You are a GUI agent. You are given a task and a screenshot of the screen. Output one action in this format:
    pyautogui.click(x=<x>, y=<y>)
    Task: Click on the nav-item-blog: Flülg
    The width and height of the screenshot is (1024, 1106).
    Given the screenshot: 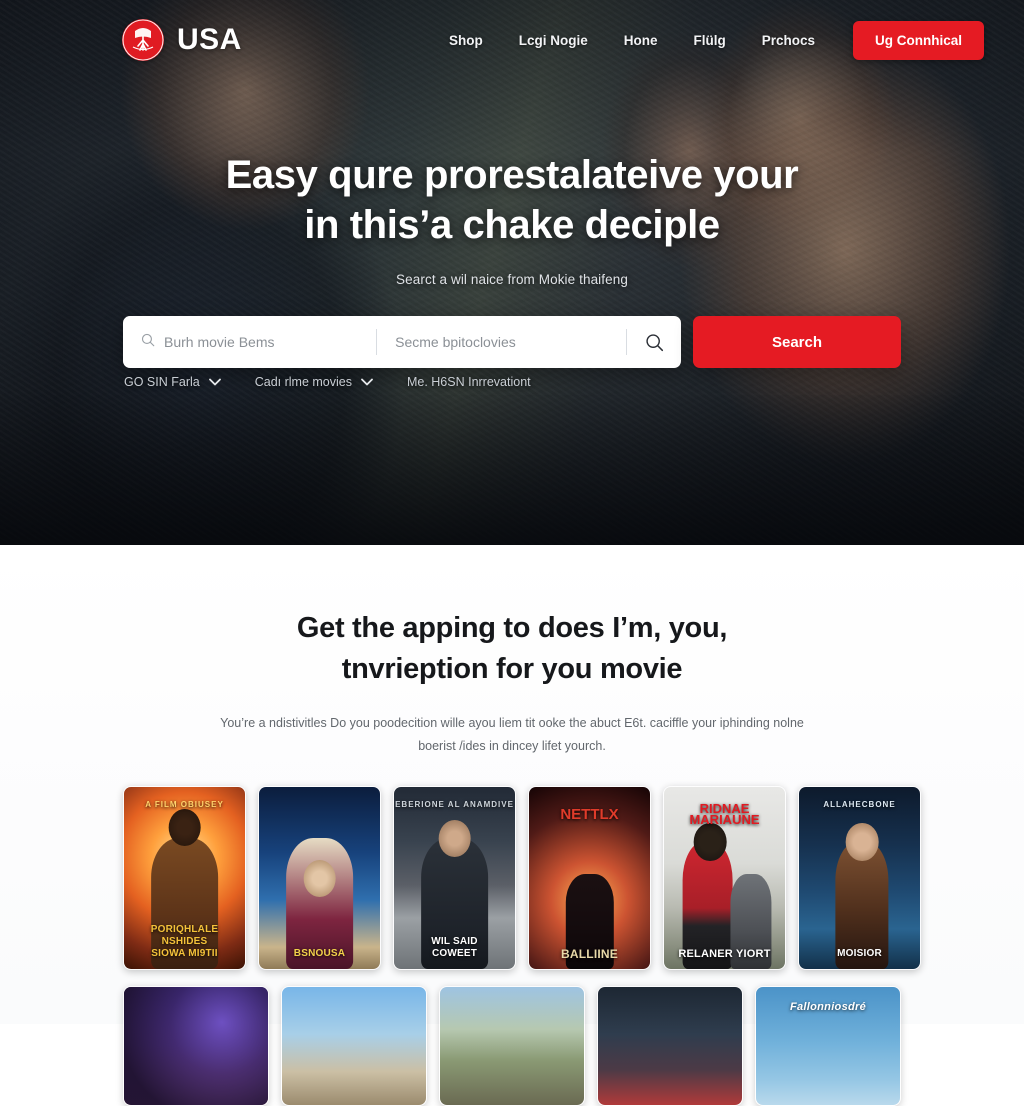 What is the action you would take?
    pyautogui.click(x=709, y=40)
    